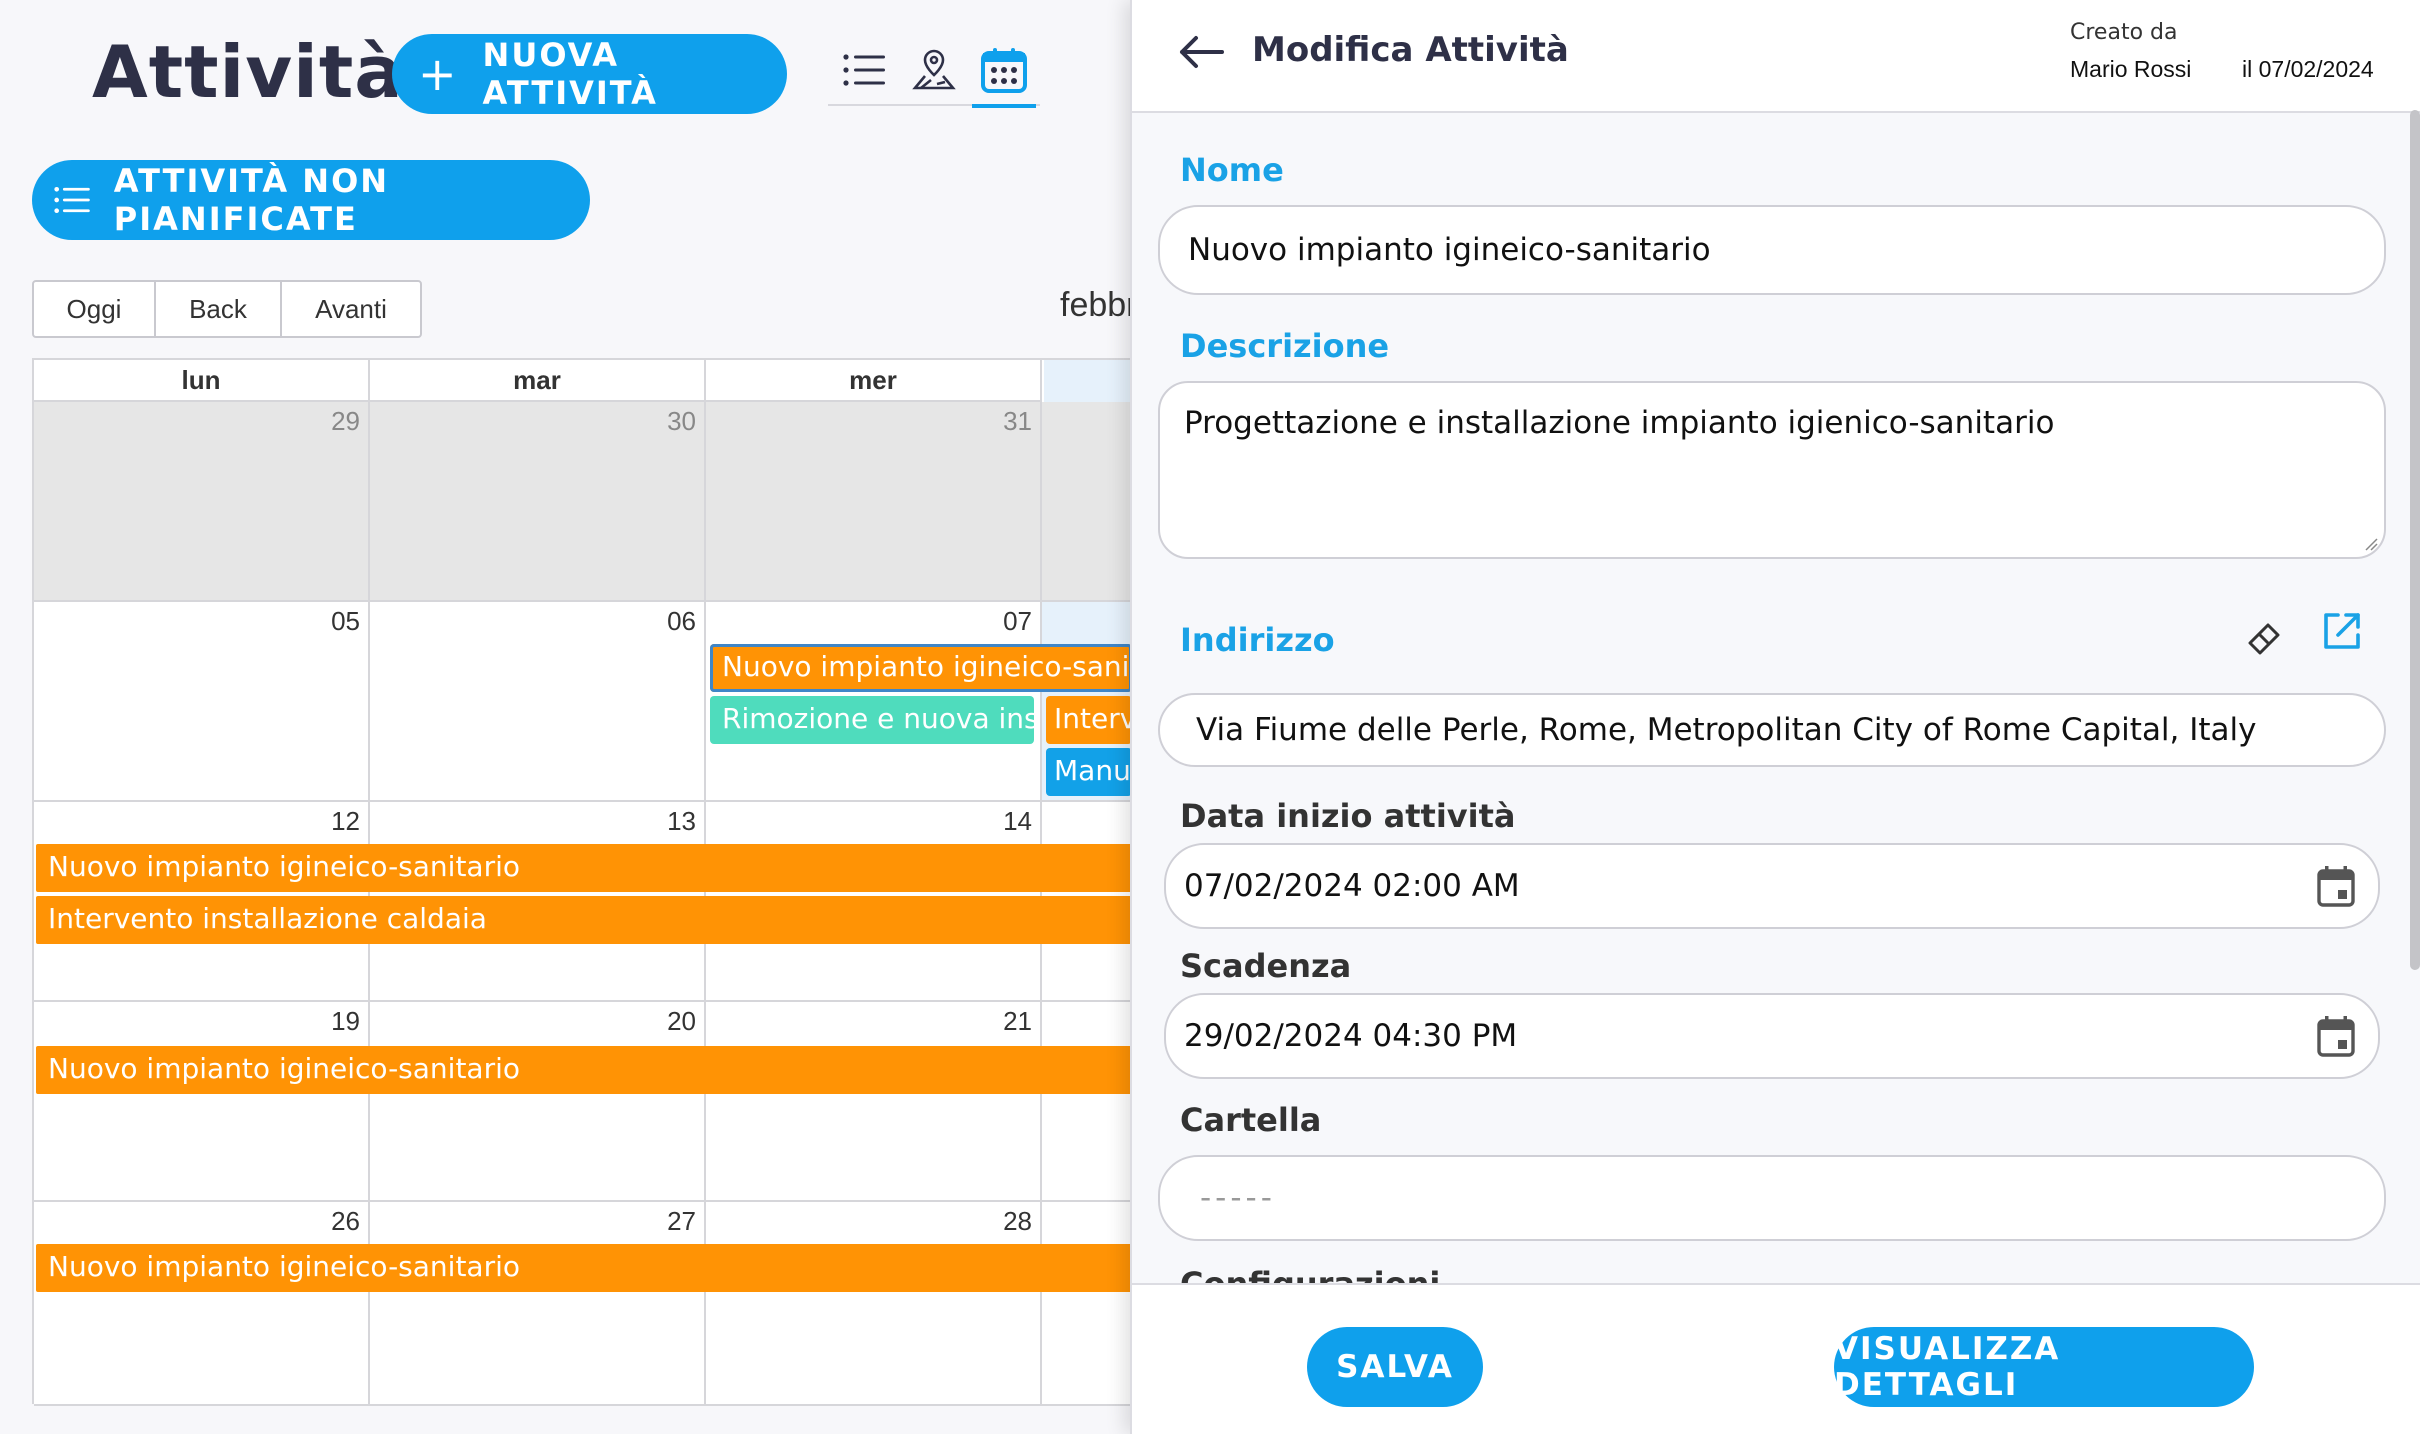  I want to click on address-label: Indirizzo, so click(1257, 640).